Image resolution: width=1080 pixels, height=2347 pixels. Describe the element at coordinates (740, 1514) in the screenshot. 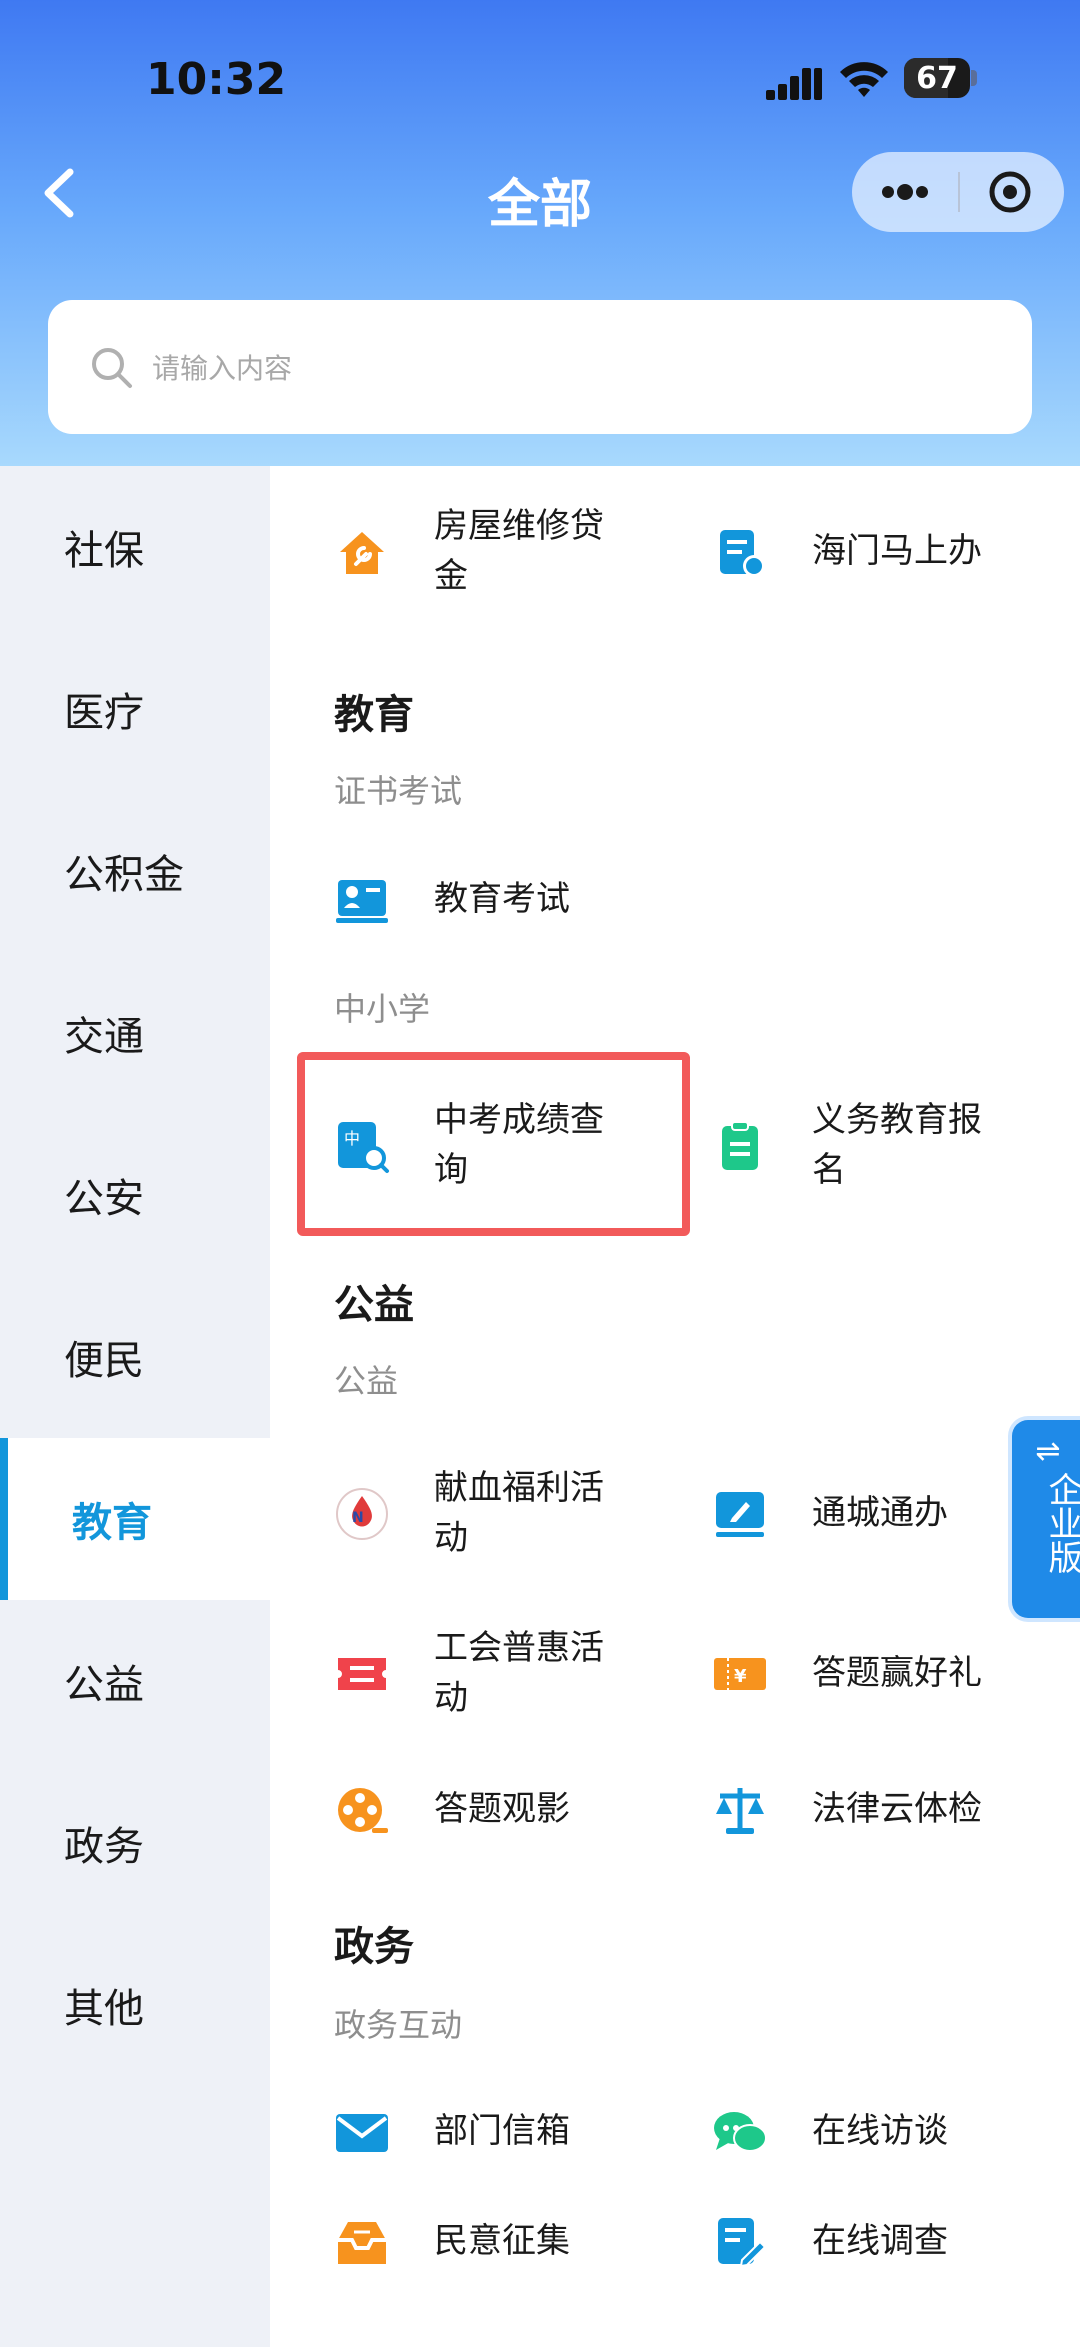

I see `edit-screen-icon` at that location.